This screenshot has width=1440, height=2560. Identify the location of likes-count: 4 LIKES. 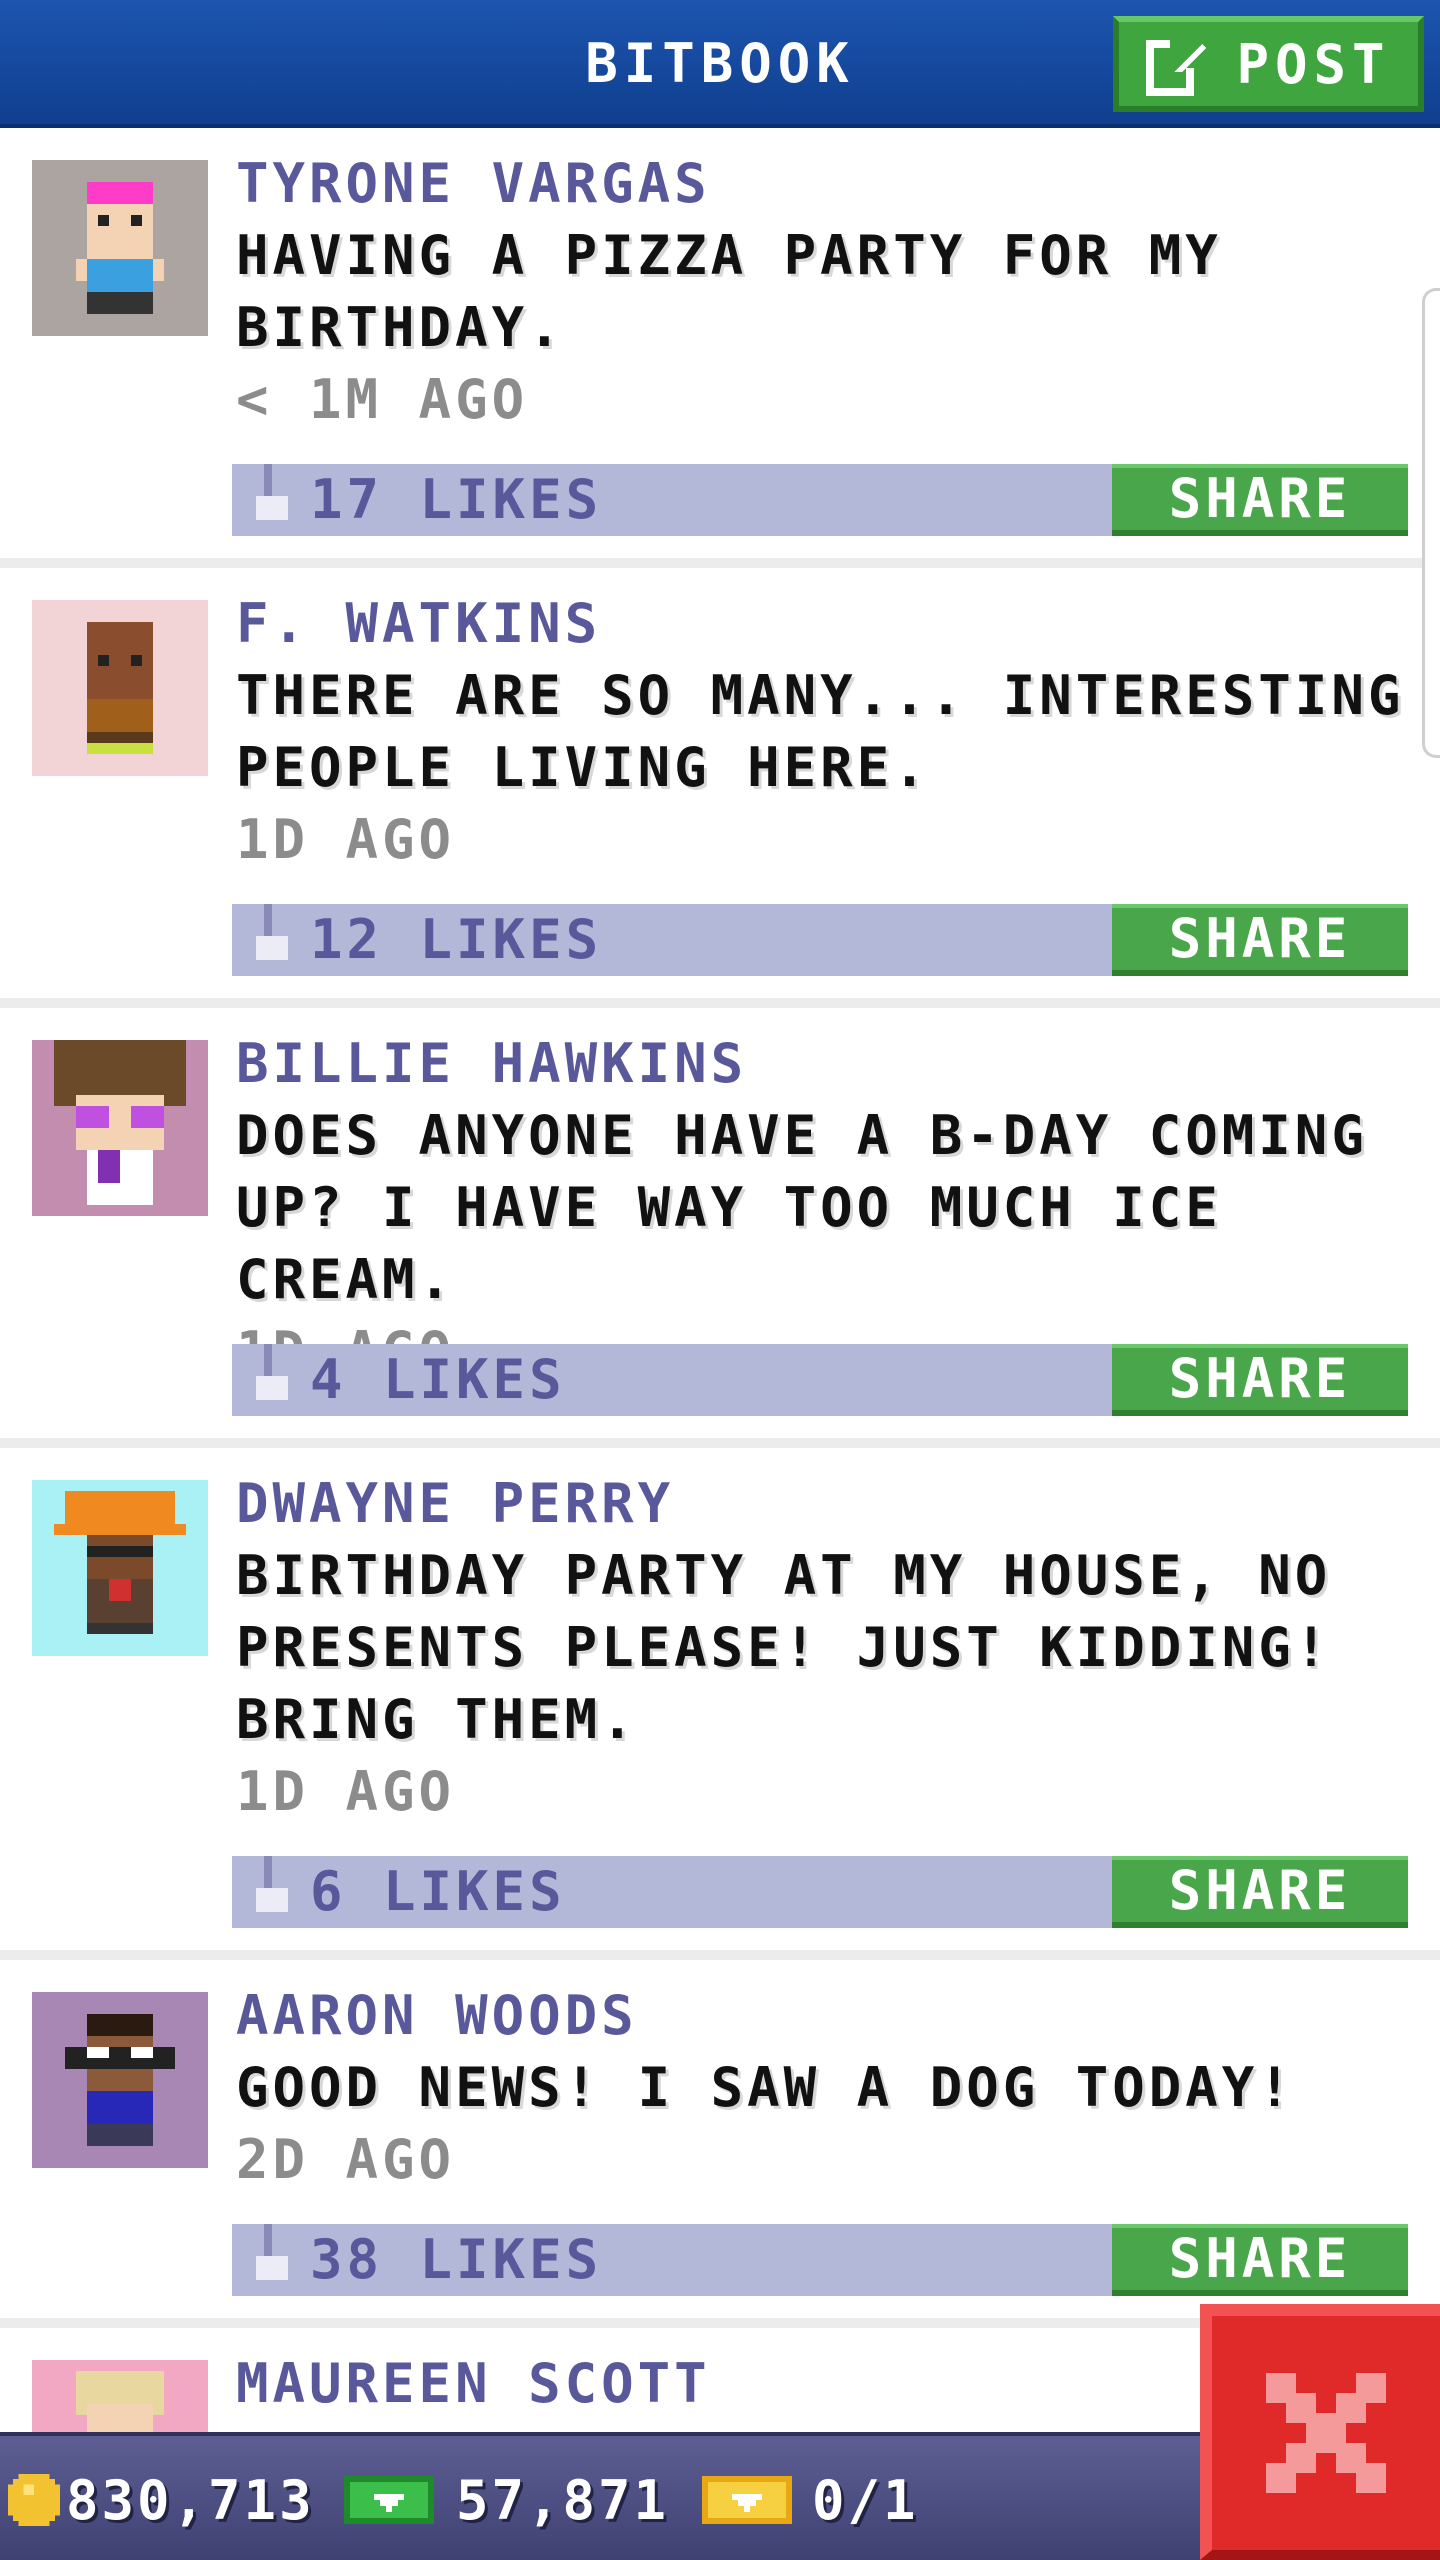
(438, 1379).